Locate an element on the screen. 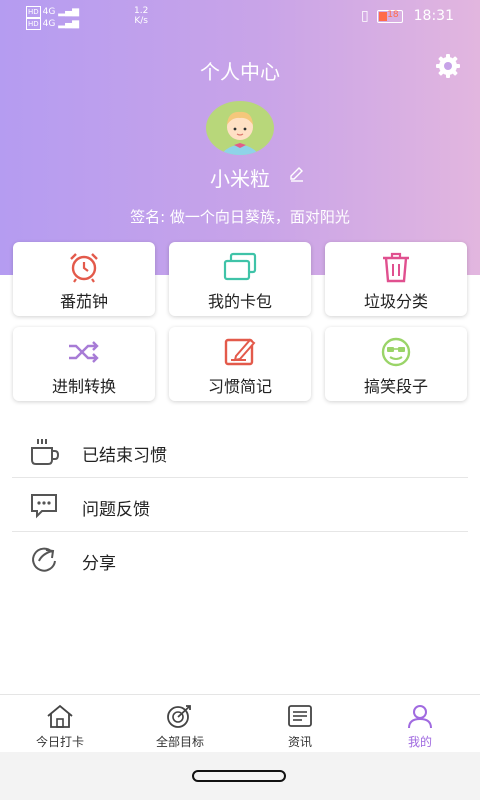 The image size is (480, 800). system-nav-bar is located at coordinates (240, 776).